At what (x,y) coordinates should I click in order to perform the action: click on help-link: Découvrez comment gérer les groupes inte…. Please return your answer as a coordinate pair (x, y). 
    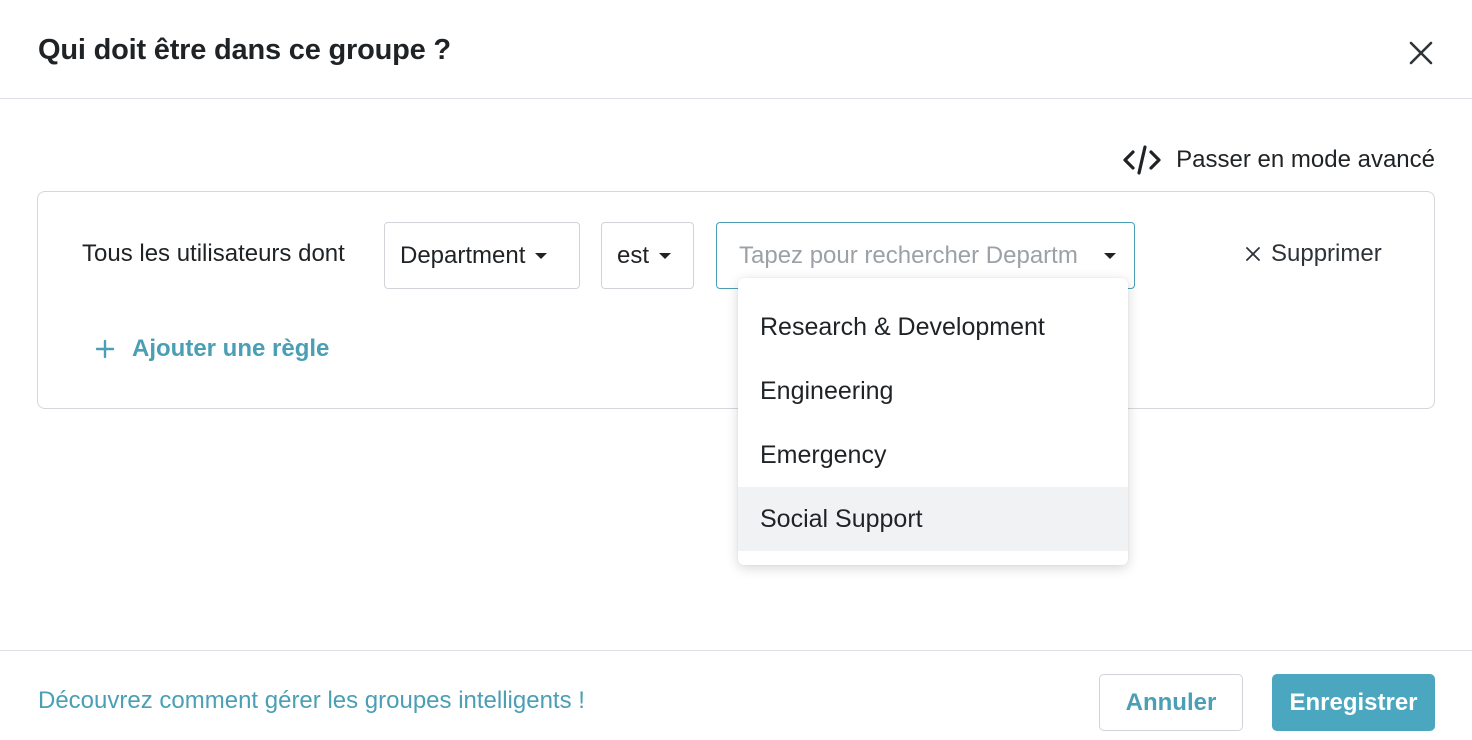
    Looking at the image, I should click on (311, 701).